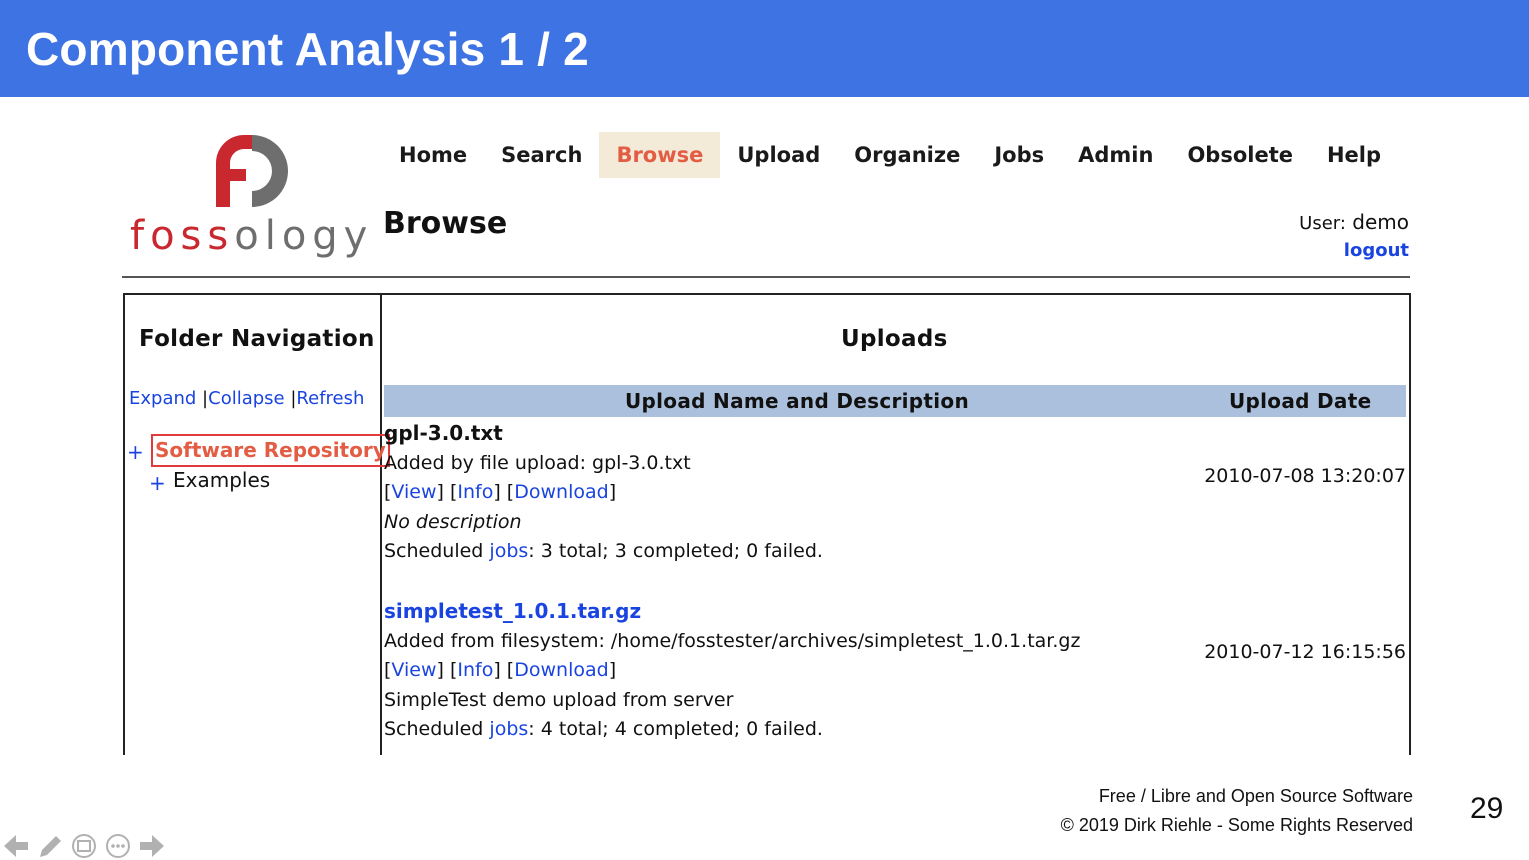  I want to click on folder-nav-heading: Folder Navigation, so click(257, 339).